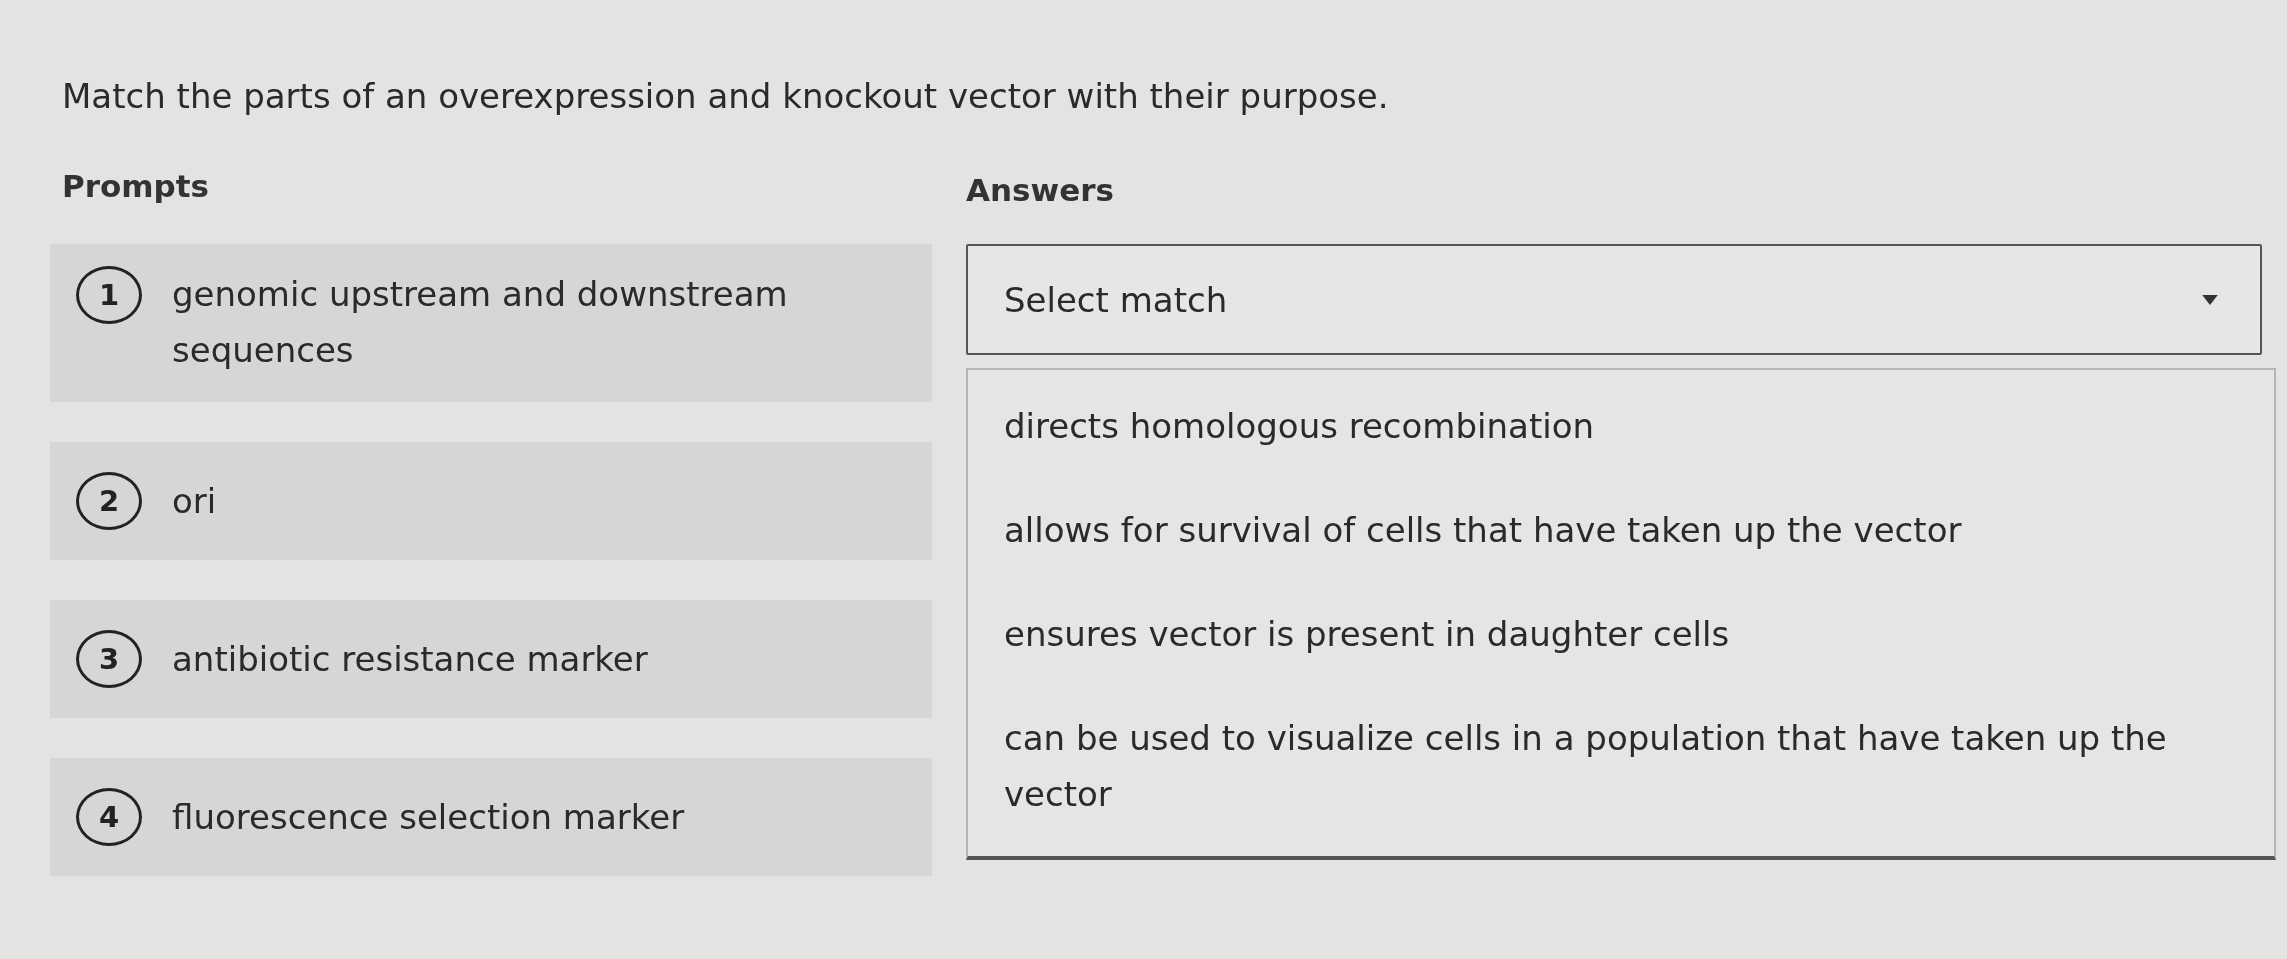  What do you see at coordinates (1621, 634) in the screenshot?
I see `match-option: ensures vector is present in daughter cells` at bounding box center [1621, 634].